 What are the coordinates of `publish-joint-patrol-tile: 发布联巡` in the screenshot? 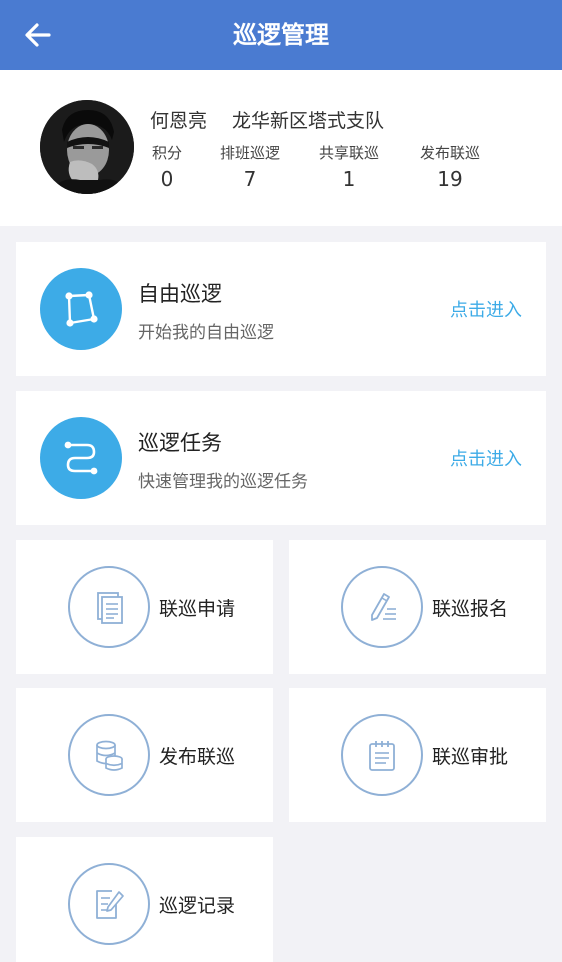 It's located at (144, 755).